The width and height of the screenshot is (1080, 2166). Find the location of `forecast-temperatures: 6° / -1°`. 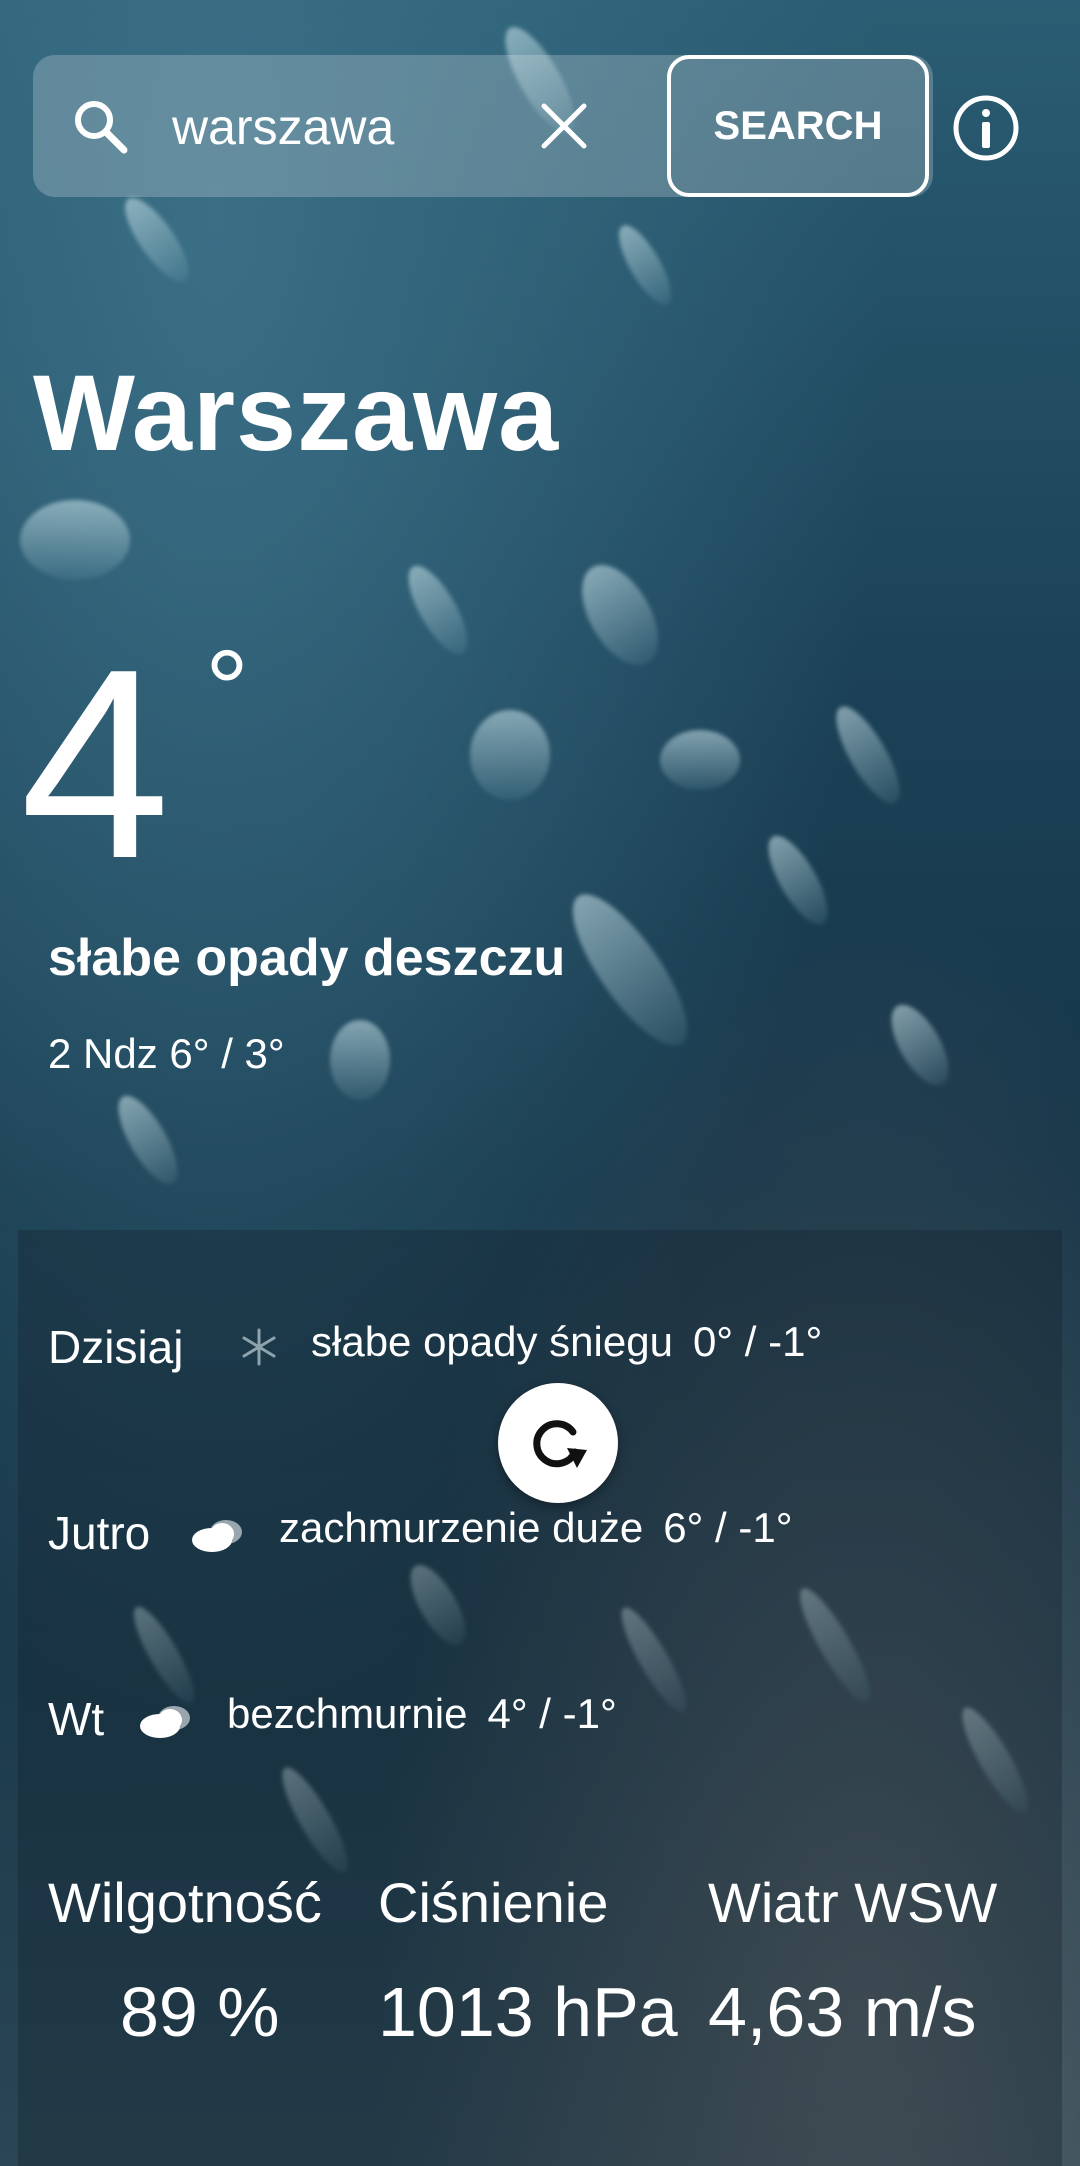

forecast-temperatures: 6° / -1° is located at coordinates (728, 1527).